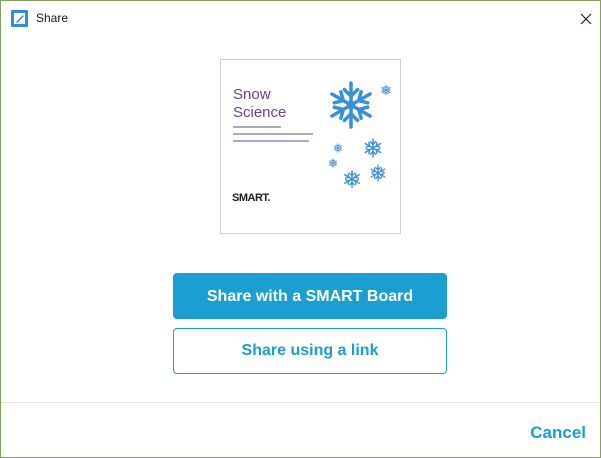  I want to click on footer-divider, so click(300, 402).